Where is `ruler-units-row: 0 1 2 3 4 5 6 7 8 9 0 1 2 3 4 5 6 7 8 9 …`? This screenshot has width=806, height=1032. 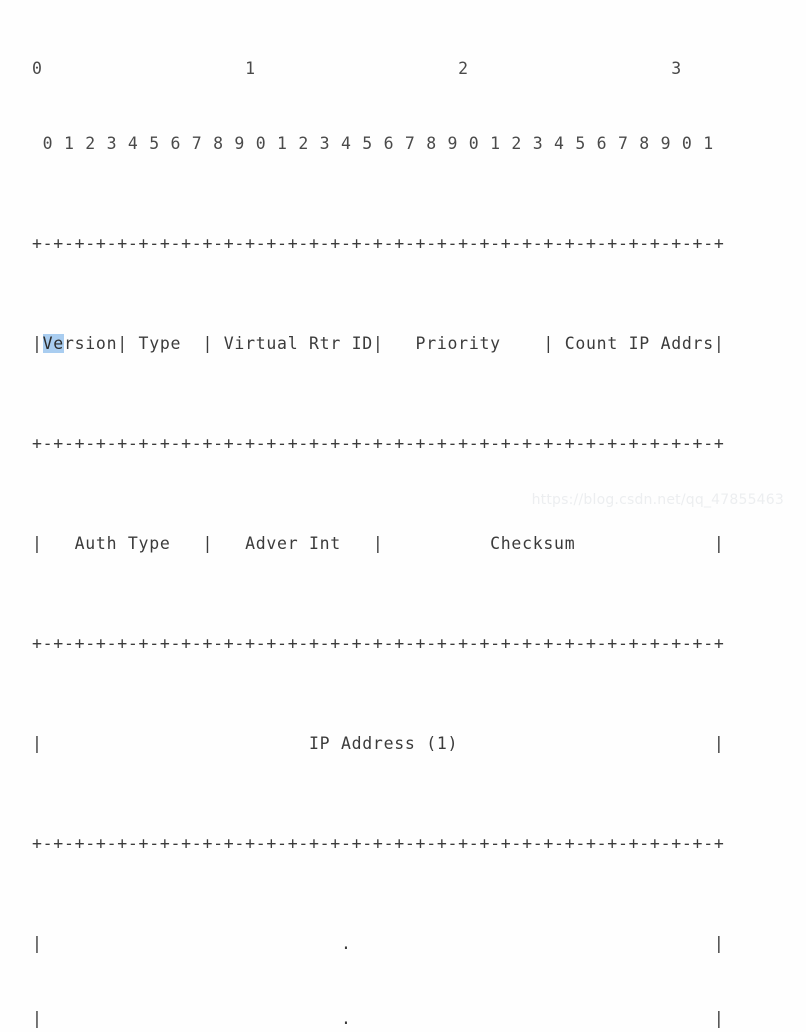
ruler-units-row: 0 1 2 3 4 5 6 7 8 9 0 1 2 3 4 5 6 7 8 9 … is located at coordinates (373, 143).